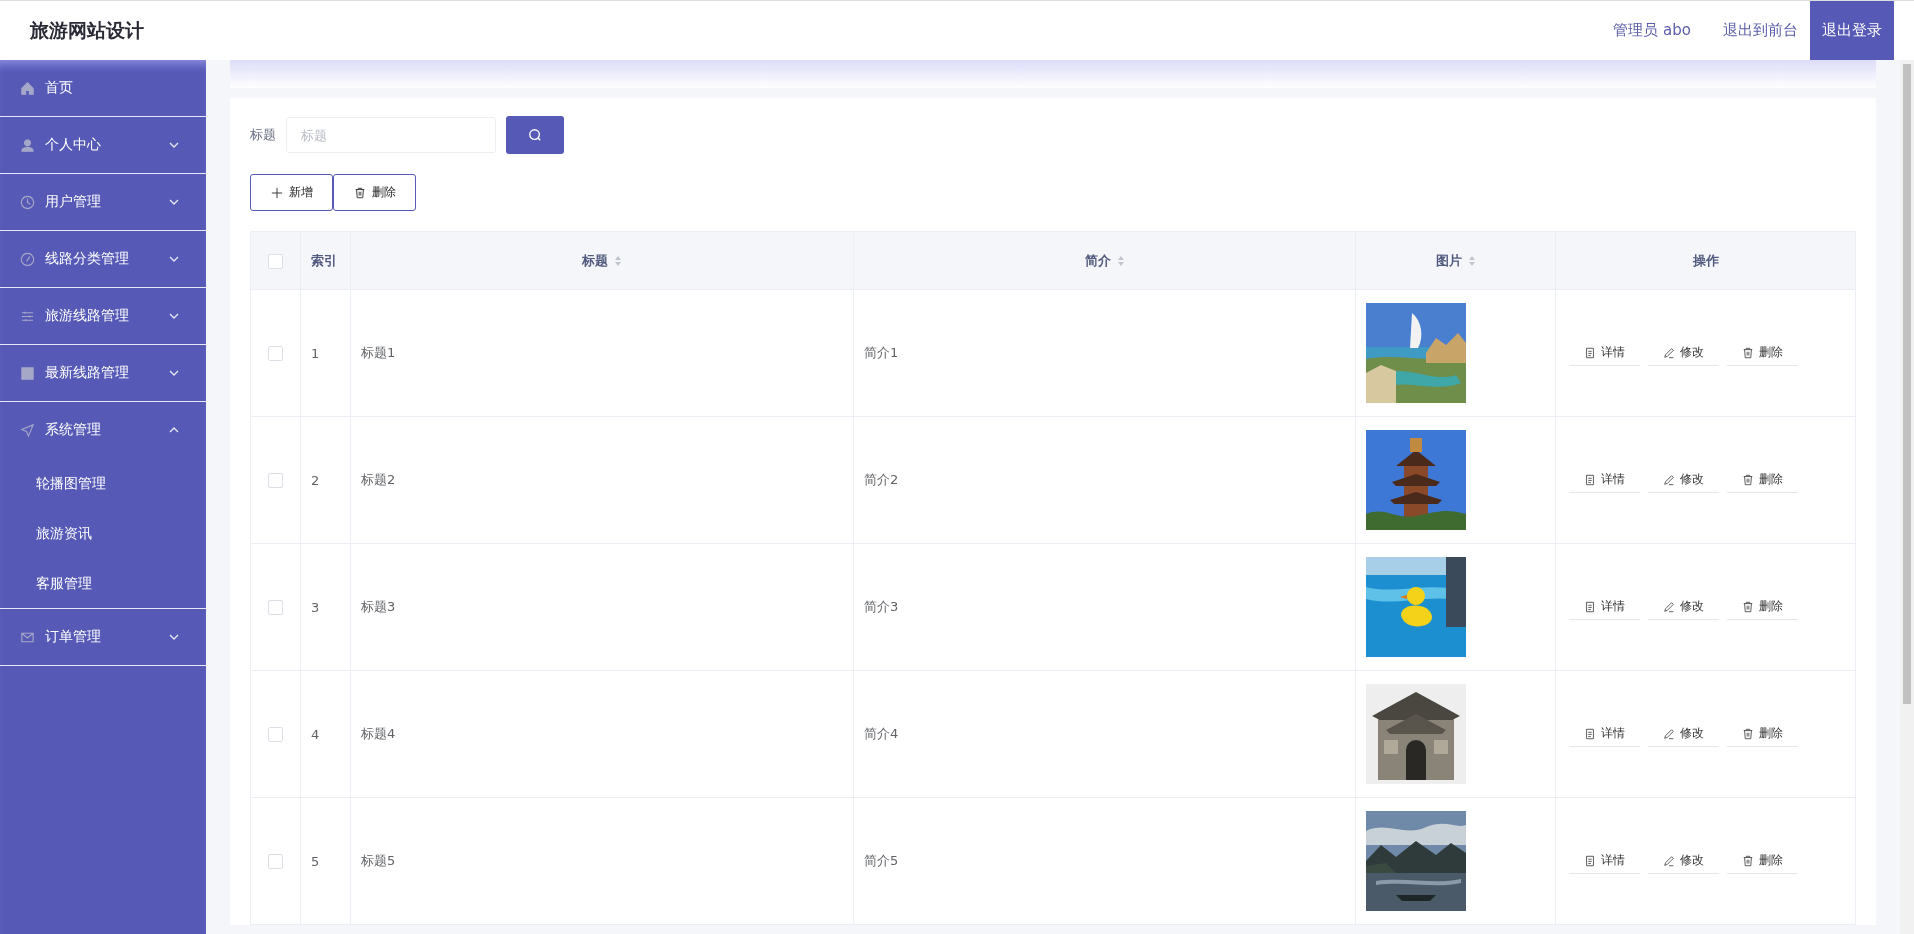 Image resolution: width=1914 pixels, height=934 pixels. What do you see at coordinates (1760, 30) in the screenshot?
I see `header-link: 退出到前台` at bounding box center [1760, 30].